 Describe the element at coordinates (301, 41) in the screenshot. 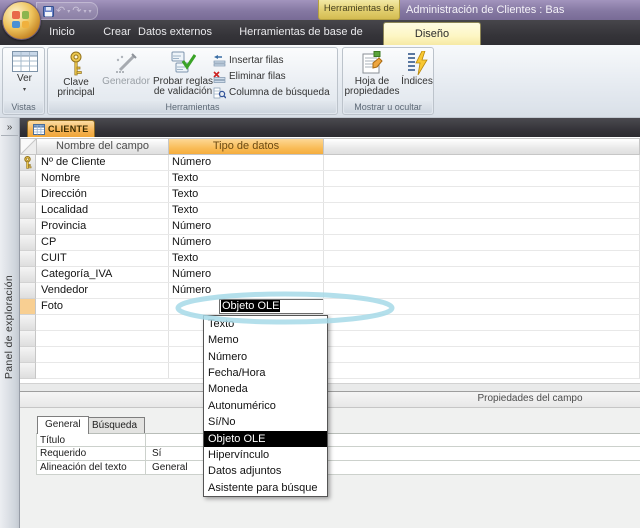

I see `tab-herramientas-bd: Herramientas de base de datos` at that location.